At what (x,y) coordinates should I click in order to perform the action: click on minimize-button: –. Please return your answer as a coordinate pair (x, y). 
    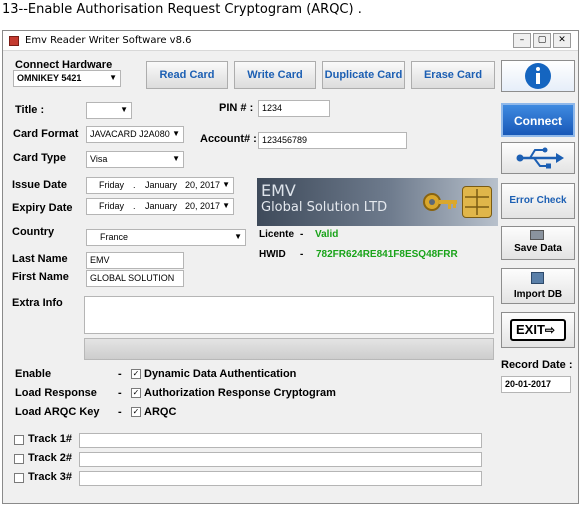
    Looking at the image, I should click on (522, 40).